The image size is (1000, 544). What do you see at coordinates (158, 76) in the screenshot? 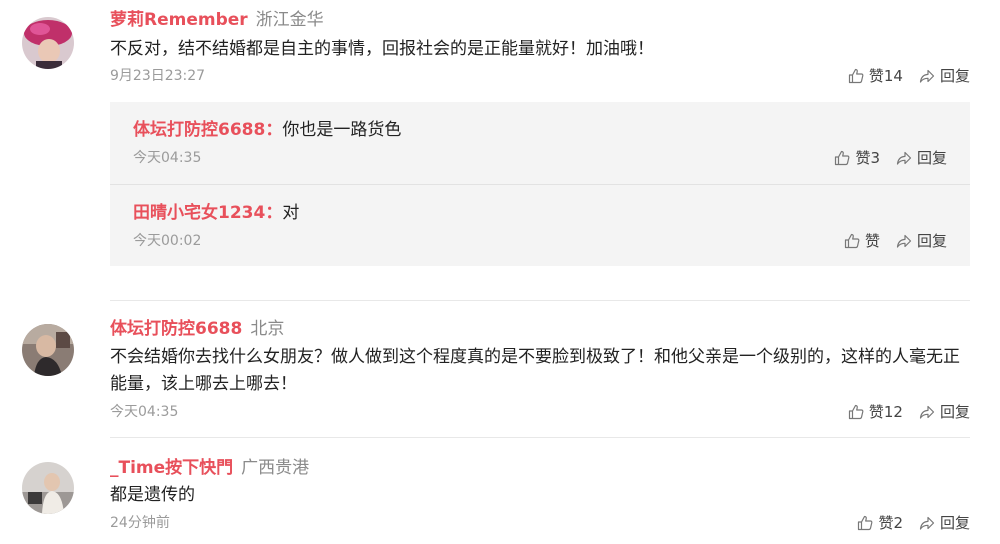
I see `timestamp: 9月23日23:27` at bounding box center [158, 76].